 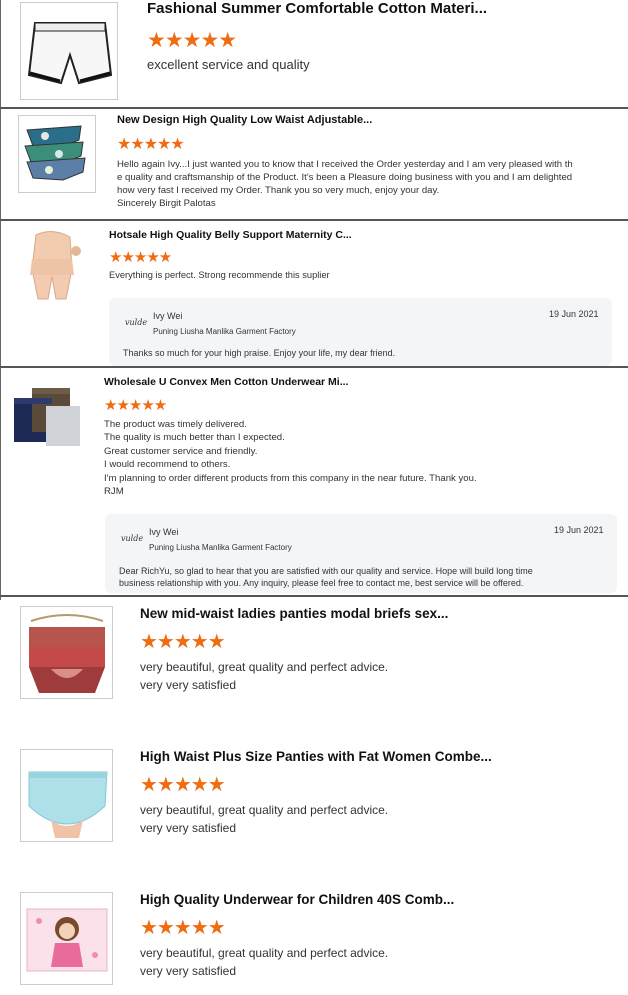 I want to click on printed-briefs-image, so click(x=55, y=153).